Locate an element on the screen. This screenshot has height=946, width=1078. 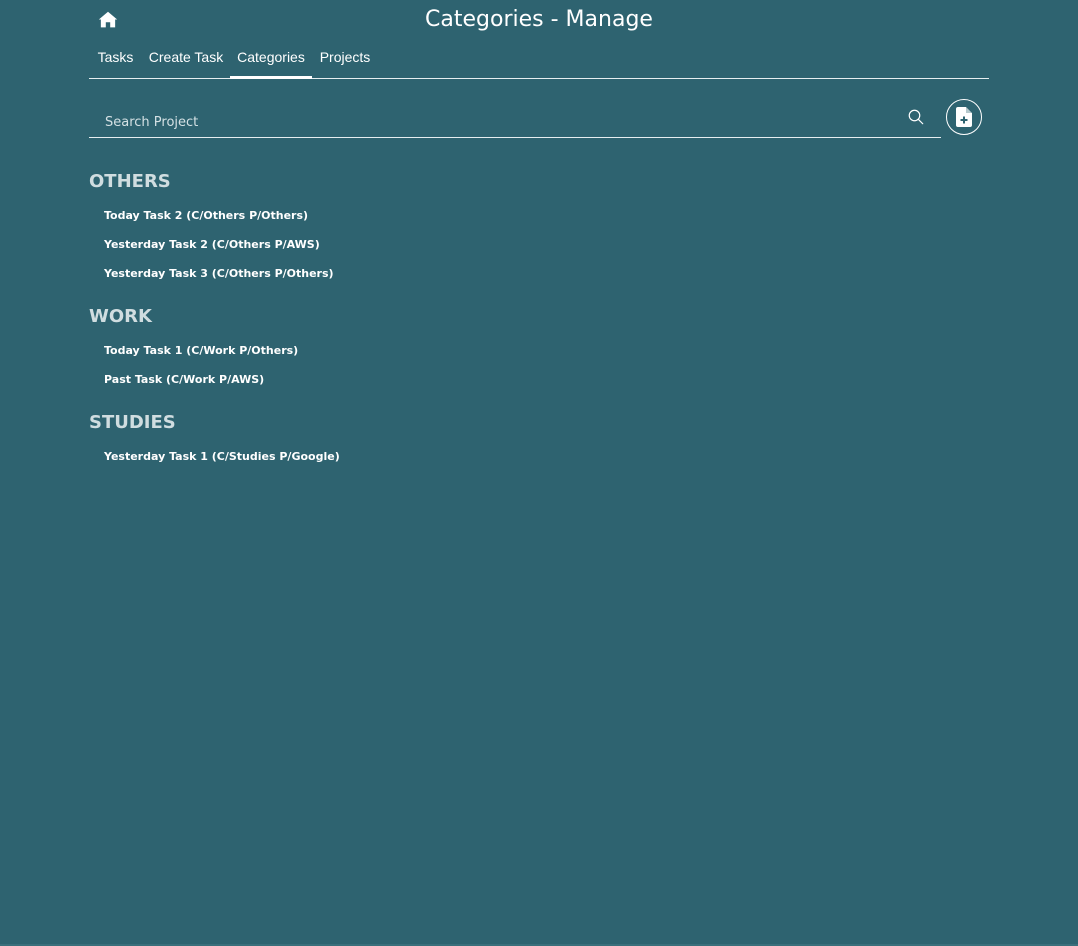
task-list: Yesterday Task 1 (C/Studies P/Google) is located at coordinates (539, 456).